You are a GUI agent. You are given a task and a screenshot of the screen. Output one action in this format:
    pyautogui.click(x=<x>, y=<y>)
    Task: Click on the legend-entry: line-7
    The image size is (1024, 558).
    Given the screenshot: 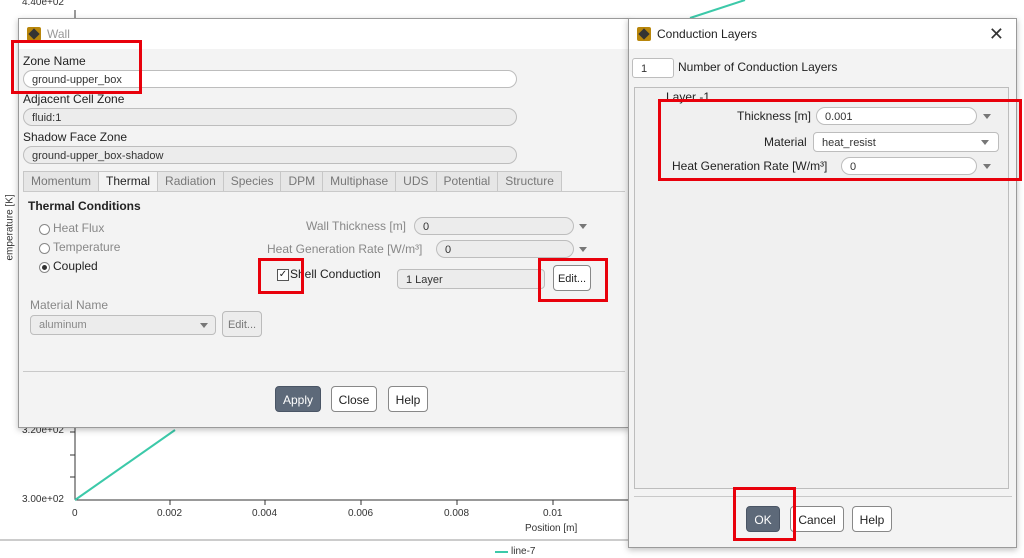 What is the action you would take?
    pyautogui.click(x=523, y=551)
    